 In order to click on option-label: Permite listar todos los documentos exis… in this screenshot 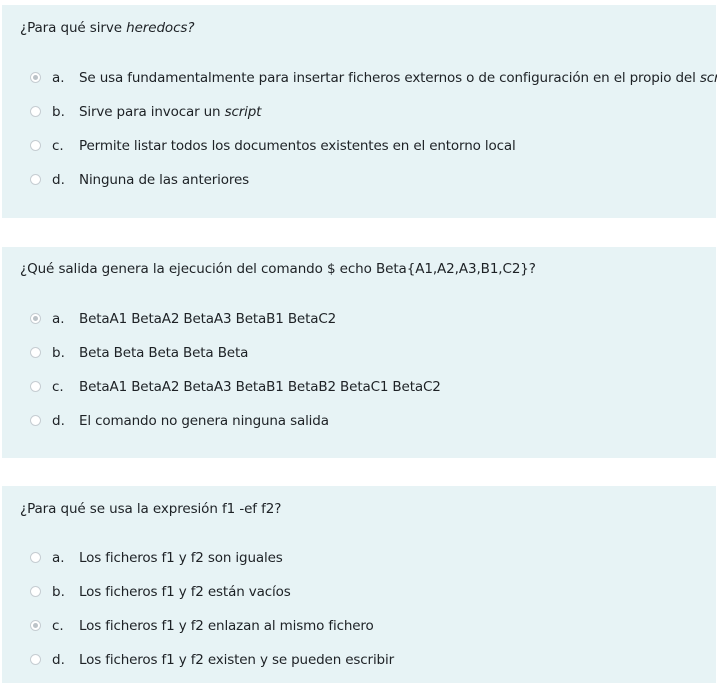, I will do `click(297, 146)`.